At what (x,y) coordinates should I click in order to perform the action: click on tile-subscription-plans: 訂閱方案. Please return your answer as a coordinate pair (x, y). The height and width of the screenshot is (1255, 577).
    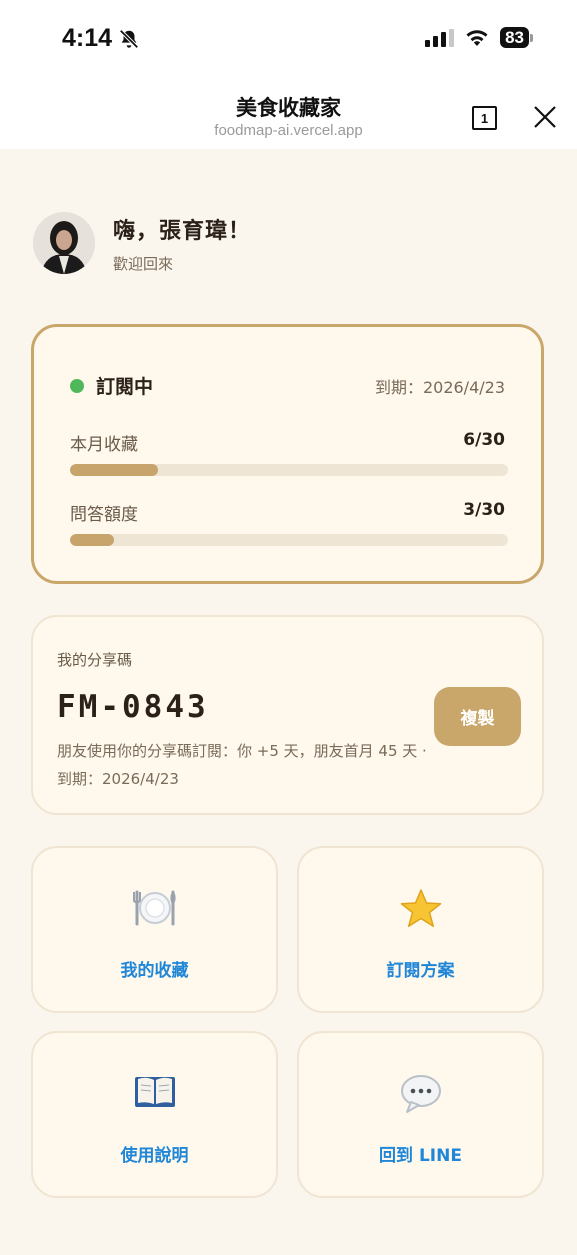
    Looking at the image, I should click on (420, 929).